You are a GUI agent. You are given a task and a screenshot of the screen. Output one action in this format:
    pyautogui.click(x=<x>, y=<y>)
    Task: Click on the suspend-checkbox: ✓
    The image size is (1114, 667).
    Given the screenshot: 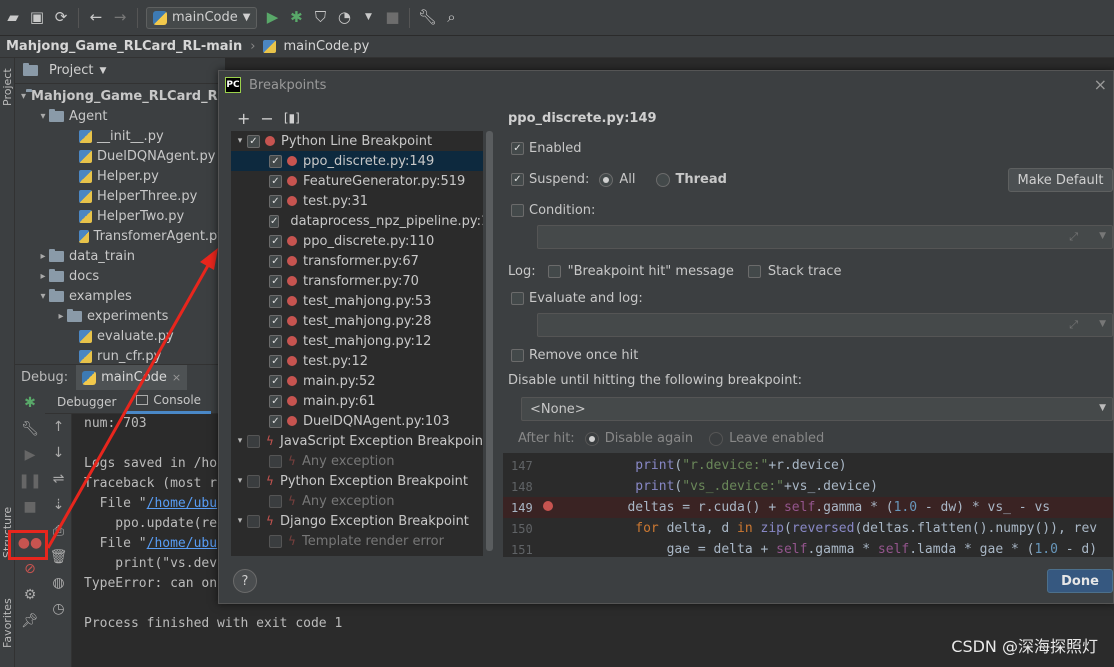 What is the action you would take?
    pyautogui.click(x=517, y=179)
    